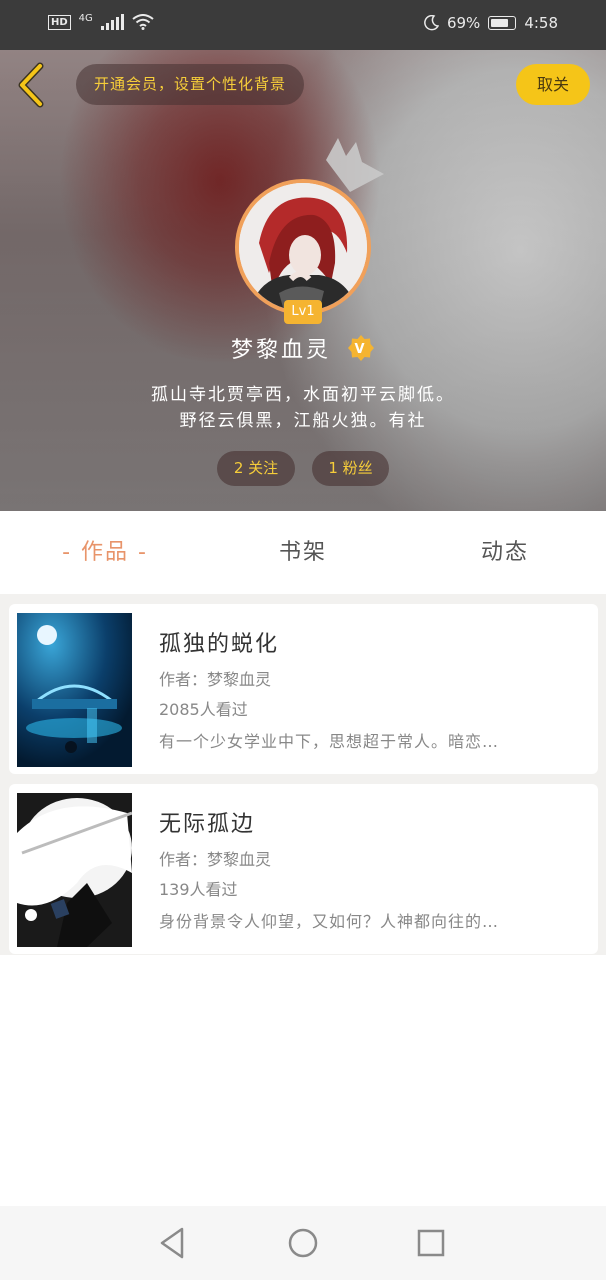 The width and height of the screenshot is (606, 1280). Describe the element at coordinates (502, 23) in the screenshot. I see `battery-icon` at that location.